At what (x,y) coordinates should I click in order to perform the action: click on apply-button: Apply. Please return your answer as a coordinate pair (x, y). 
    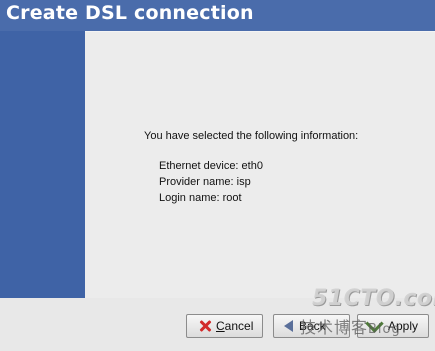
    Looking at the image, I should click on (393, 325).